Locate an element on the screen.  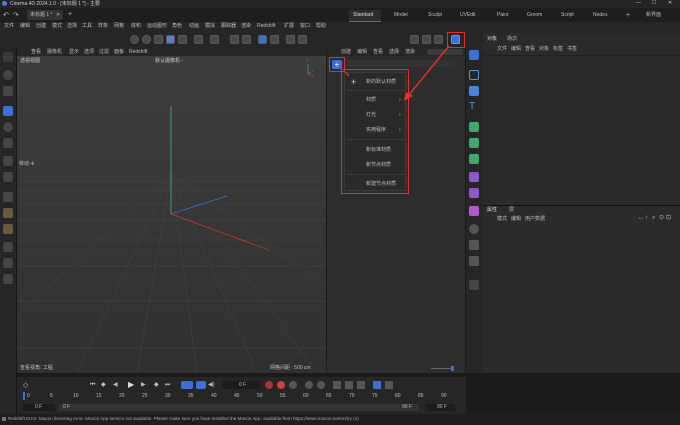
key-scale-icon is located at coordinates (361, 385).